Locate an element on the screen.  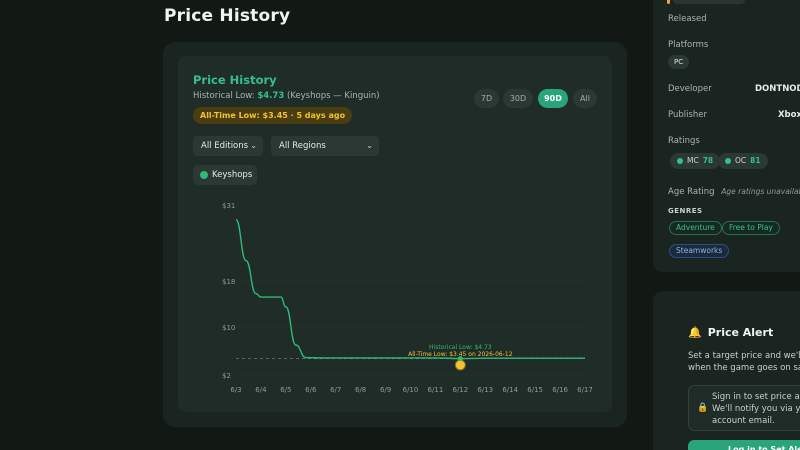
x-tick-label: 6/16 is located at coordinates (560, 390).